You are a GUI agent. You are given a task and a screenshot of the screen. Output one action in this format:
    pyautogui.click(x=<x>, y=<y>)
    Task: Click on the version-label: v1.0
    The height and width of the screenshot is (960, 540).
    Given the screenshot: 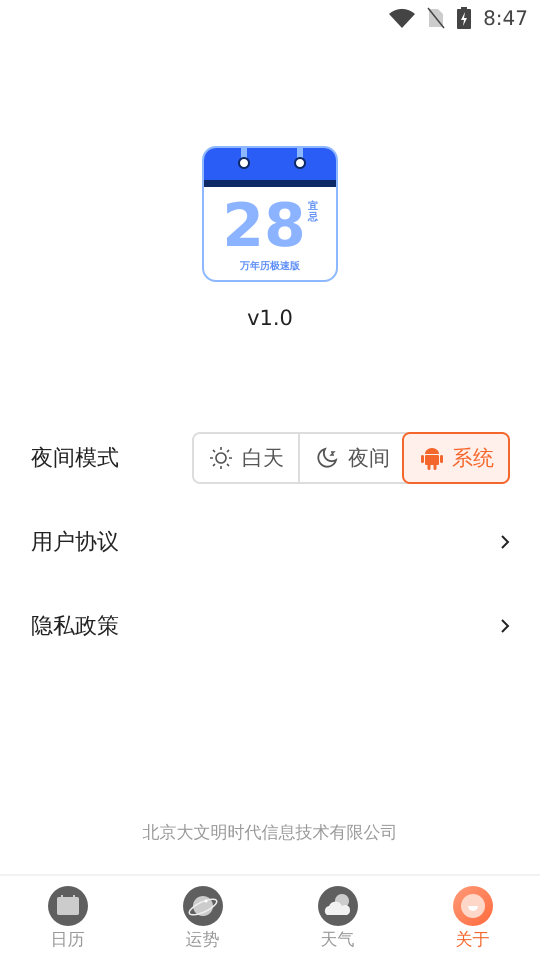 What is the action you would take?
    pyautogui.click(x=270, y=318)
    